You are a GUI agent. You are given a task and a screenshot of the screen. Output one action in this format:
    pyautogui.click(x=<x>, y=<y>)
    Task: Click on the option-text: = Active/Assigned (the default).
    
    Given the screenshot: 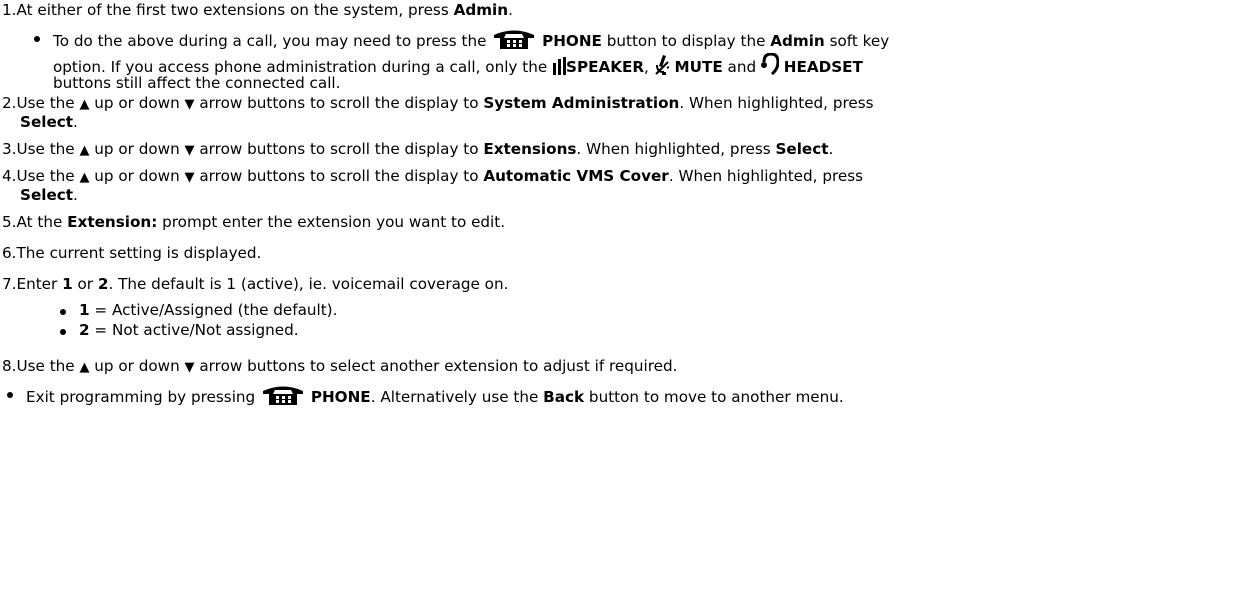 What is the action you would take?
    pyautogui.click(x=213, y=310)
    